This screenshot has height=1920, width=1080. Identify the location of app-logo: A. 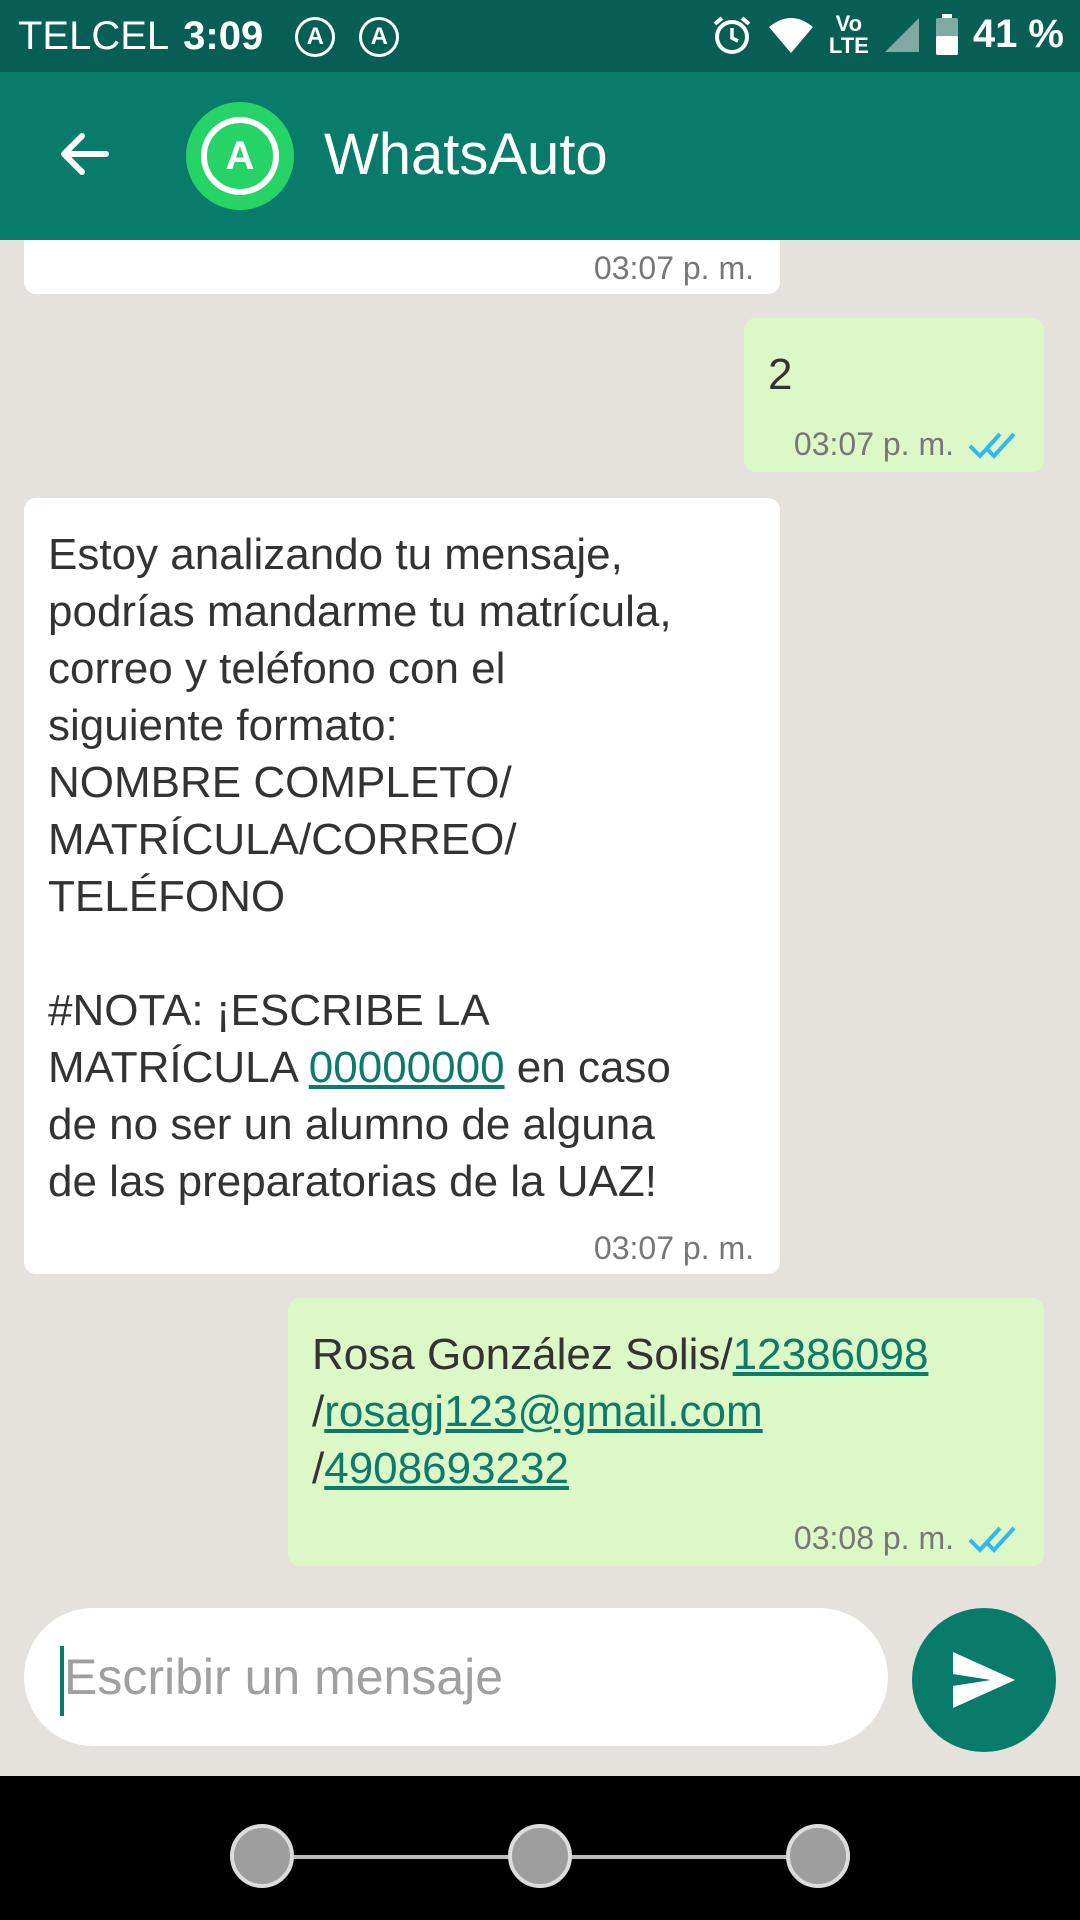
(240, 156).